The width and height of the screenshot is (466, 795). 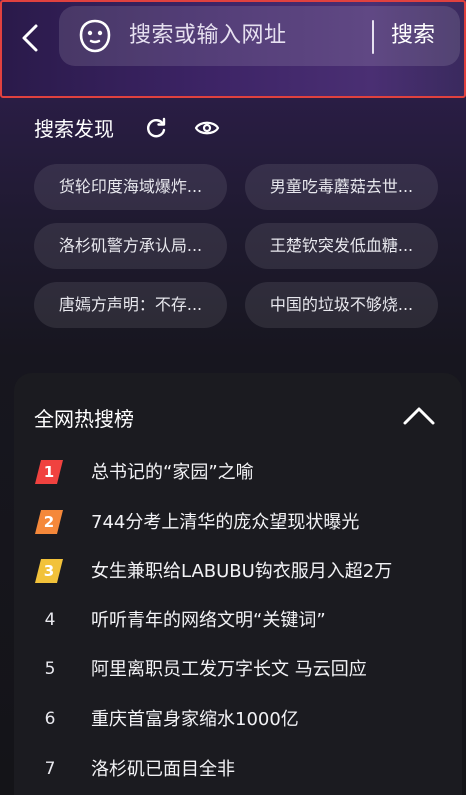 I want to click on search-button: 搜索, so click(x=413, y=36).